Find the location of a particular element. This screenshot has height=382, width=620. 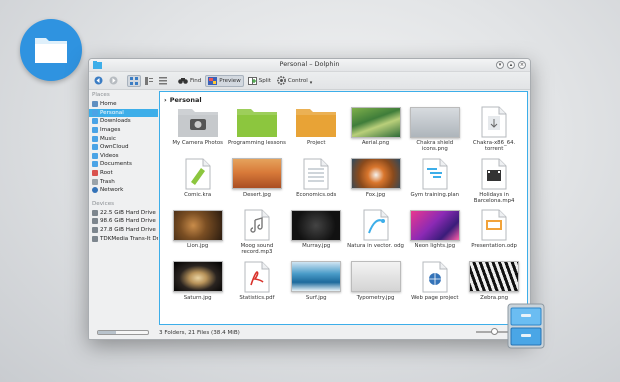

file-item: Holidays in Barcelona.mp4 is located at coordinates (493, 184).